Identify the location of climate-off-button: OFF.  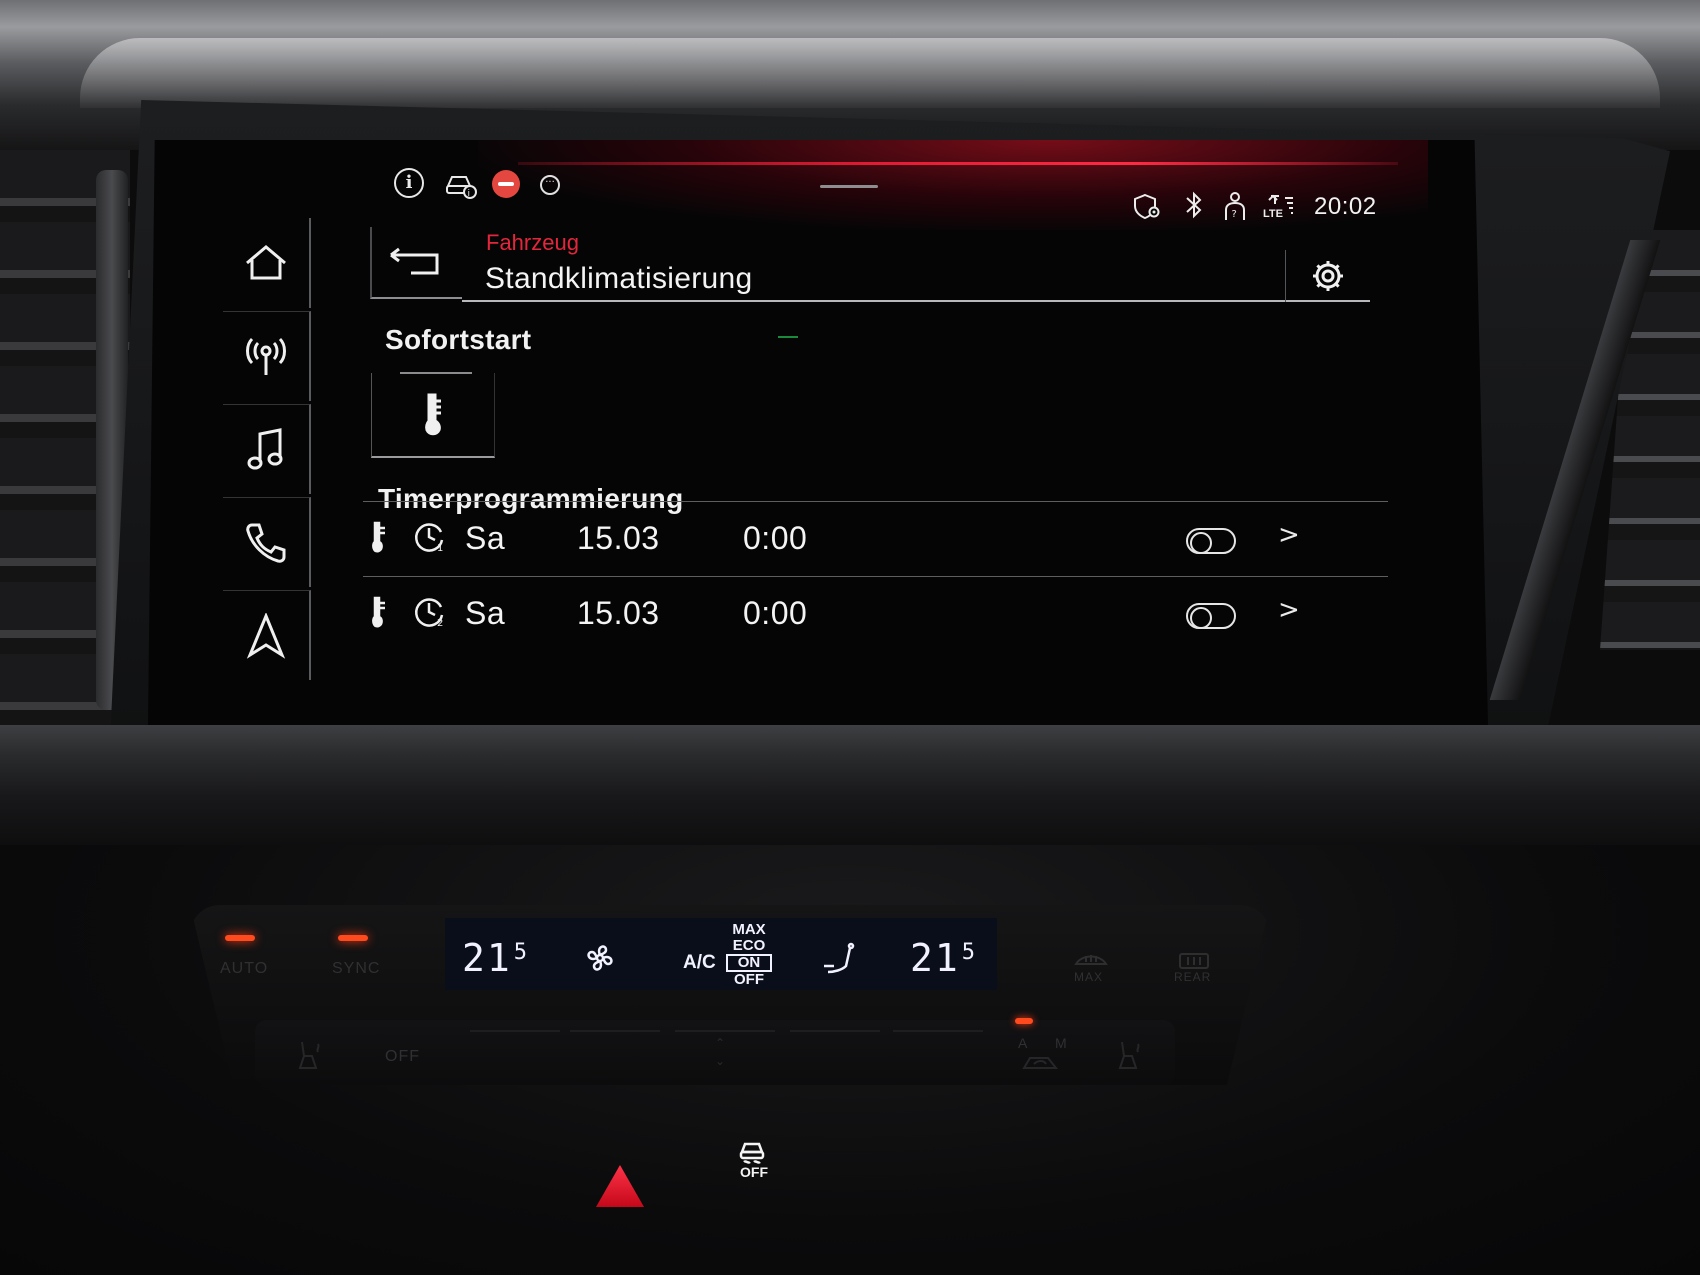
(402, 1057).